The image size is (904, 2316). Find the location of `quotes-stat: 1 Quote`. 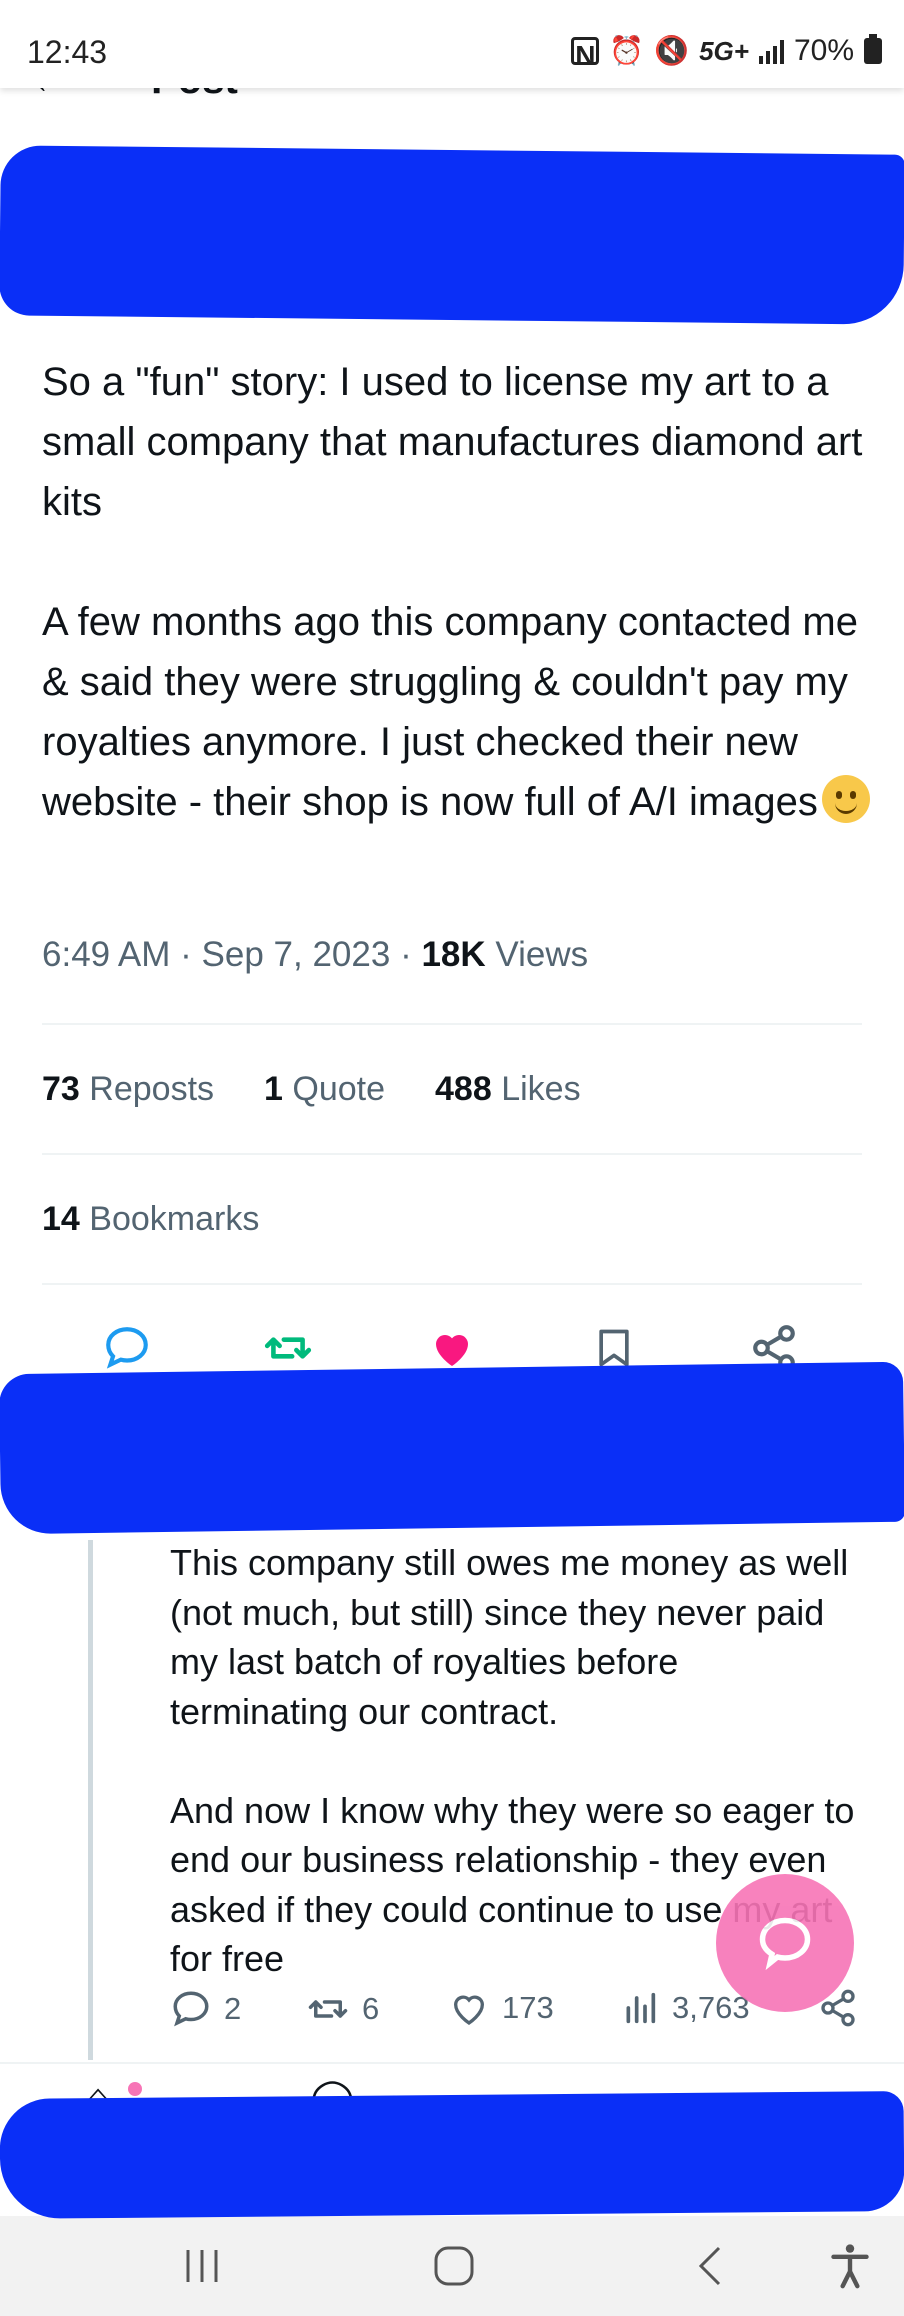

quotes-stat: 1 Quote is located at coordinates (324, 1089).